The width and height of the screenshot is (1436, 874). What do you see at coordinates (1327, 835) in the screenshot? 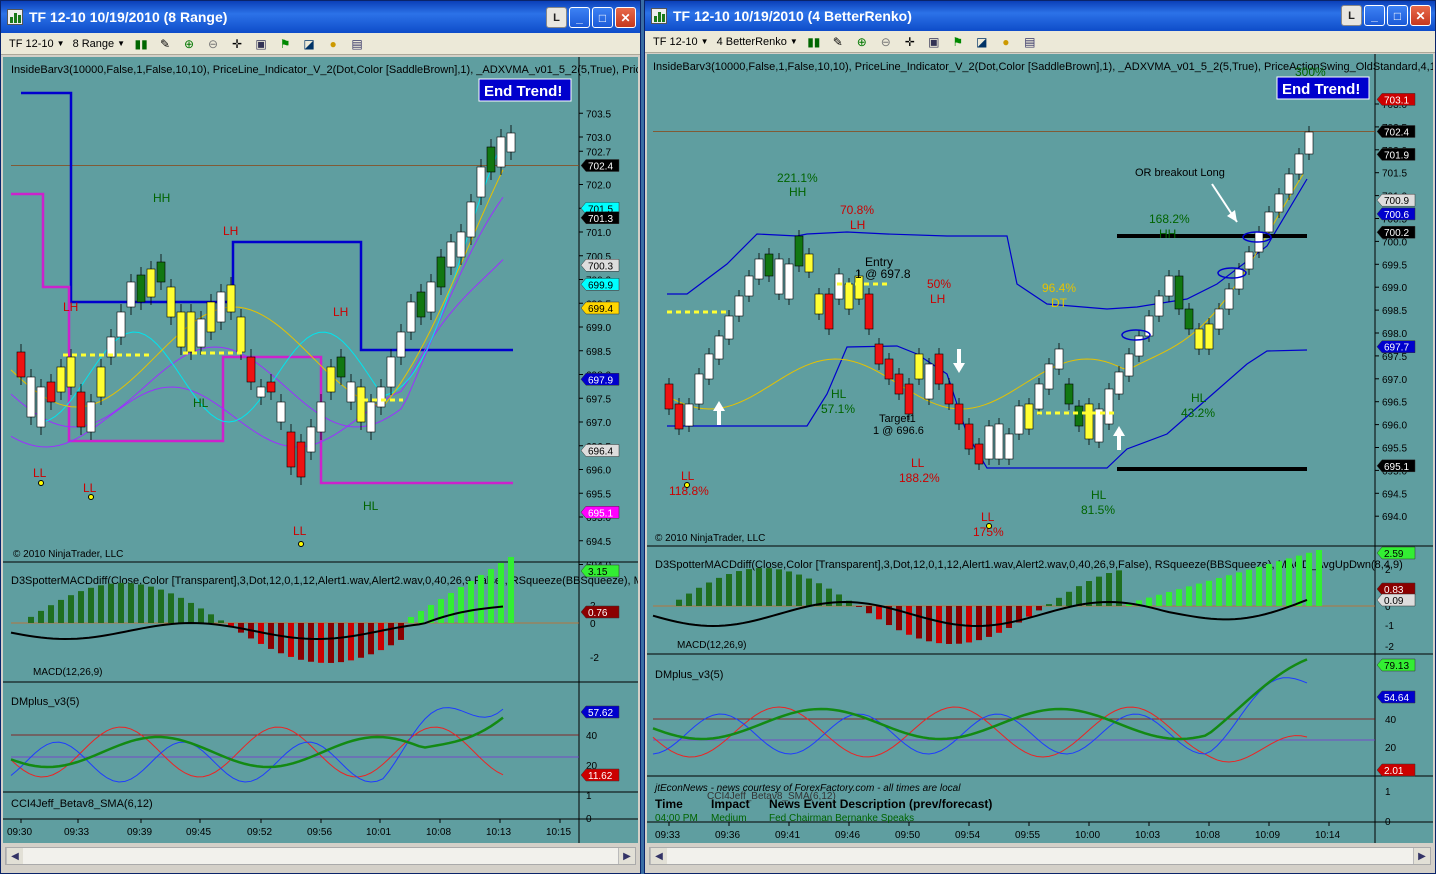
I see `time-tick-label: 10:14` at bounding box center [1327, 835].